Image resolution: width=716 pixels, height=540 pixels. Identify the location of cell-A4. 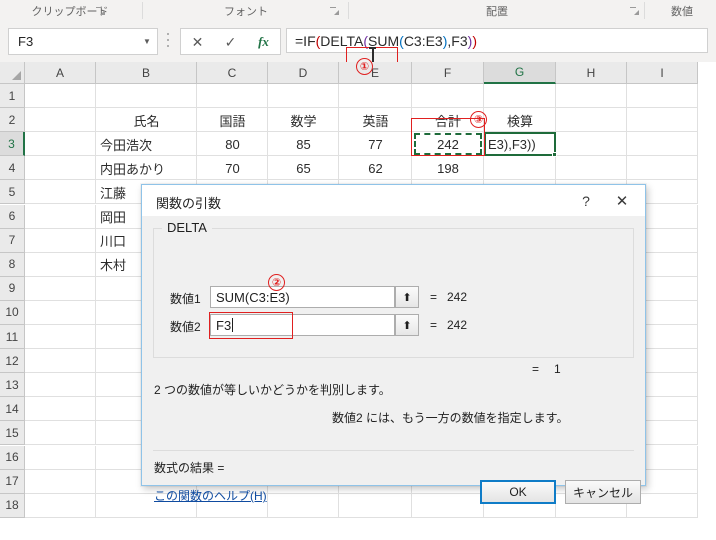
(60, 168).